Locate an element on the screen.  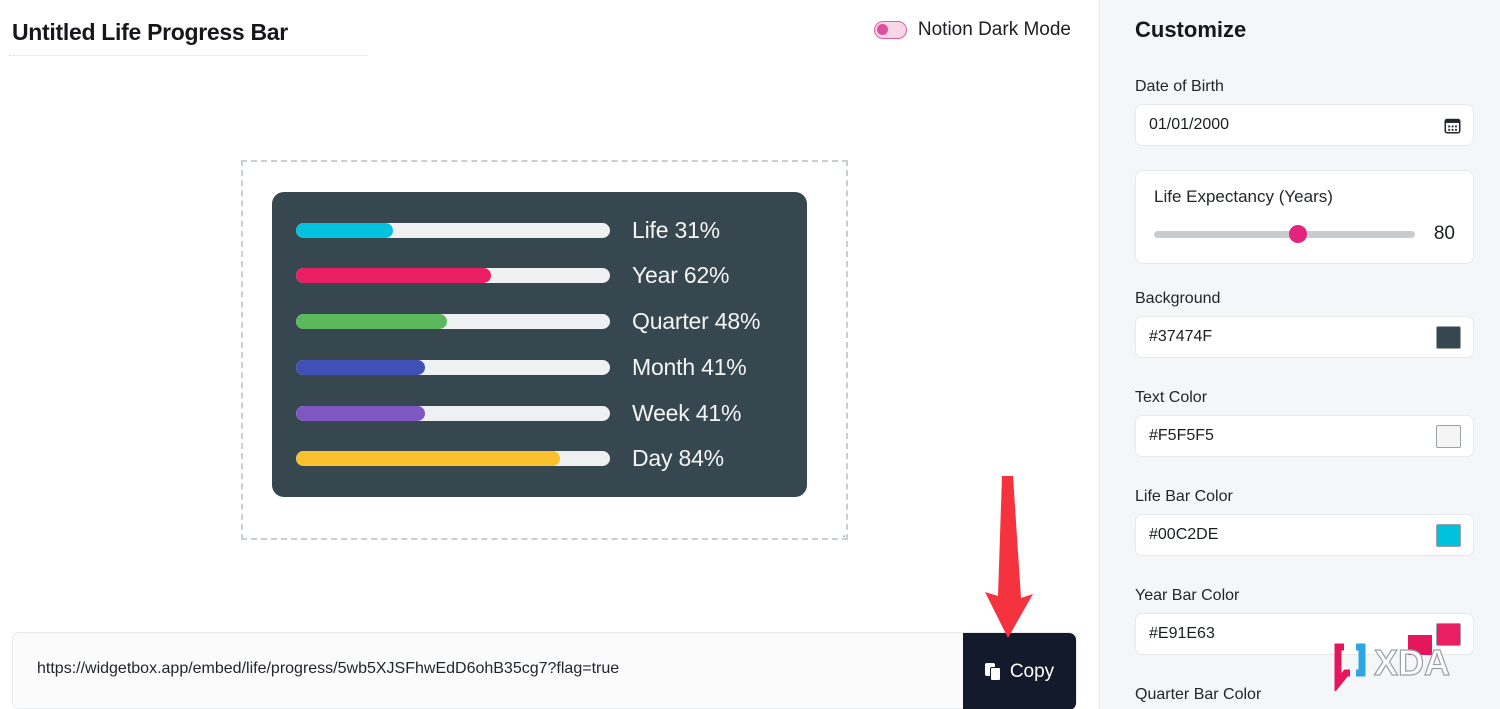
progress-label-day: Day 84% is located at coordinates (678, 458).